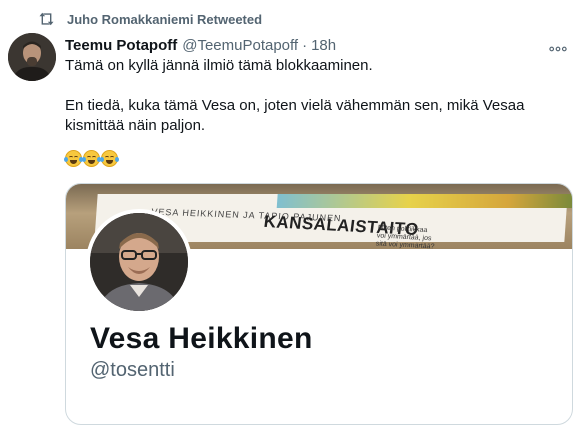  Describe the element at coordinates (46, 19) in the screenshot. I see `retweet-icon` at that location.